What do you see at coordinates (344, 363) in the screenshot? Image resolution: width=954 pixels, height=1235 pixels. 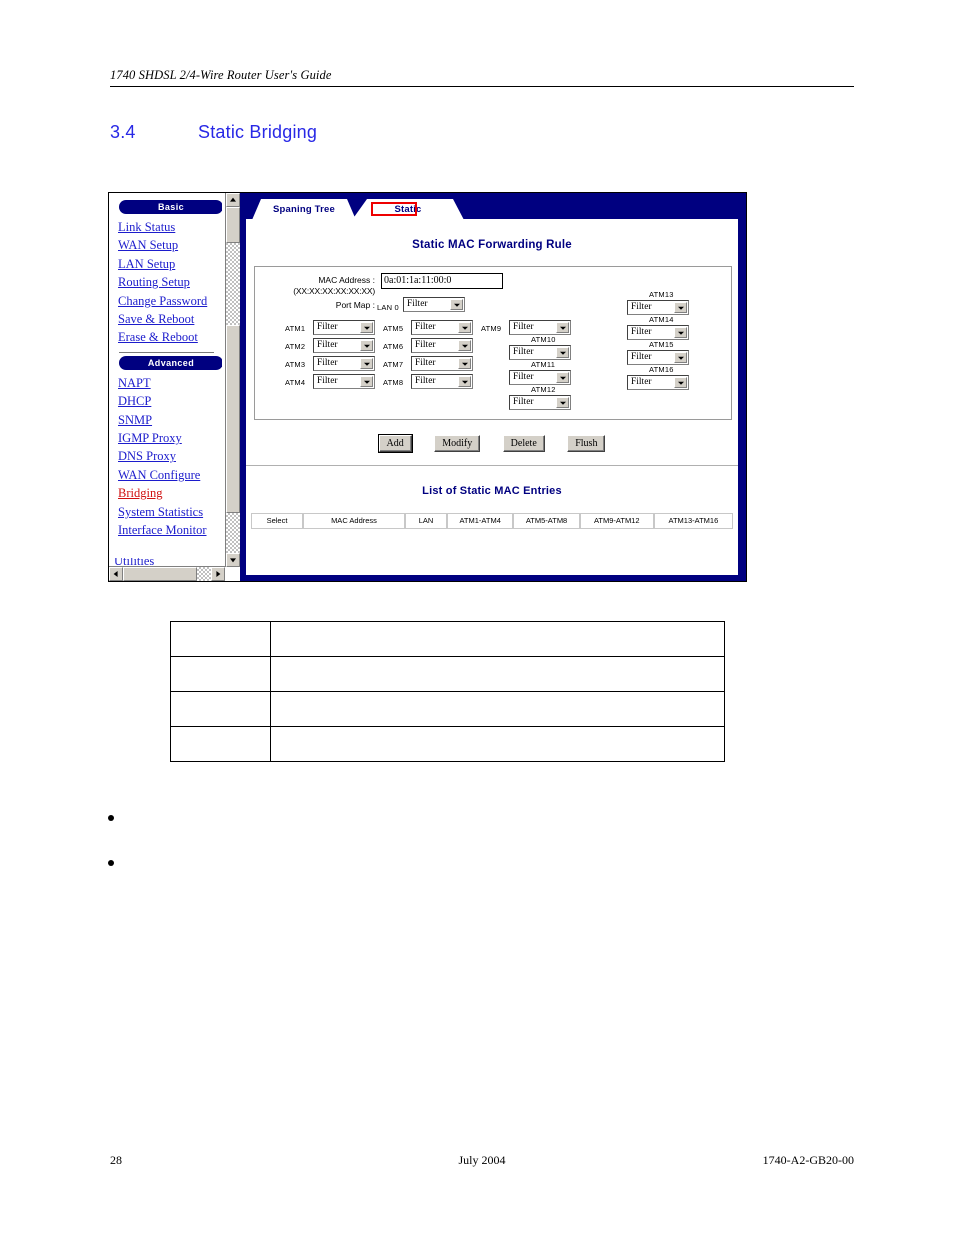 I see `atm3-select: Filter` at bounding box center [344, 363].